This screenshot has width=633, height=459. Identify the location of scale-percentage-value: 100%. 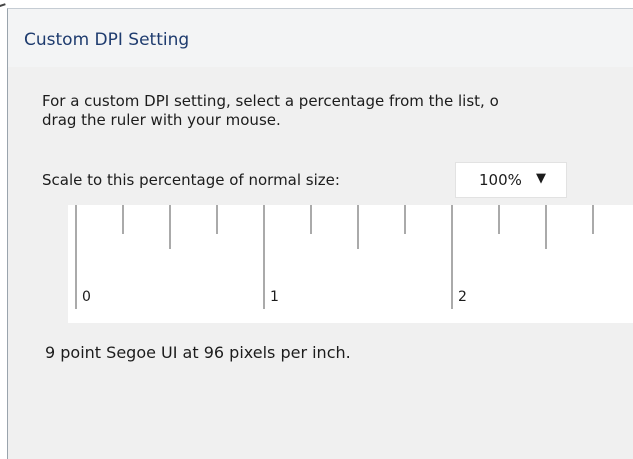
(500, 180).